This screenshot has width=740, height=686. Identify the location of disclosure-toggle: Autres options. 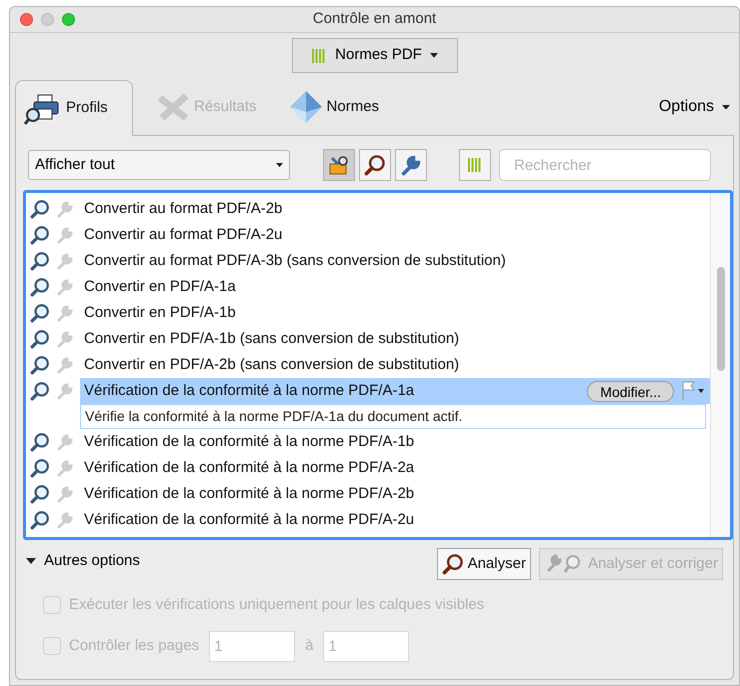
(83, 561).